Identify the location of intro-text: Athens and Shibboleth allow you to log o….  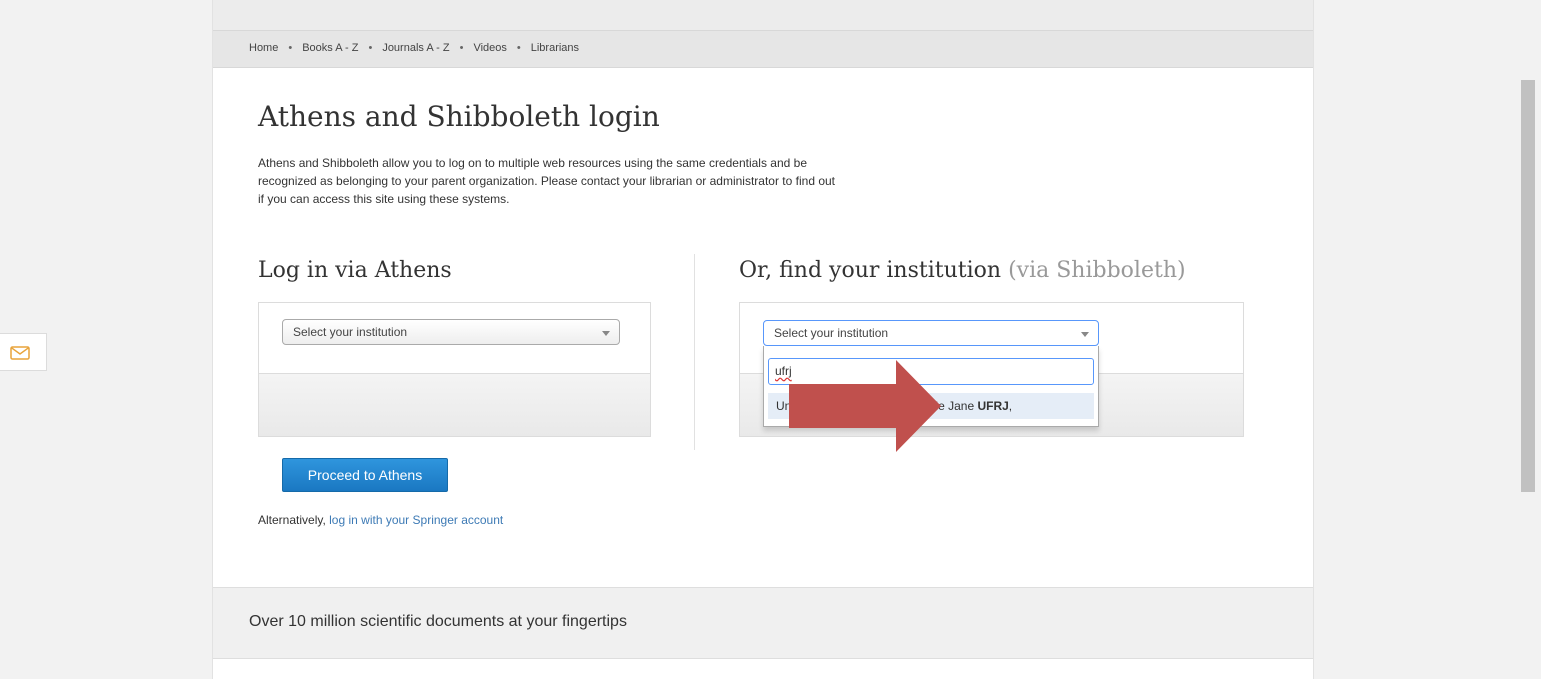
(618, 181).